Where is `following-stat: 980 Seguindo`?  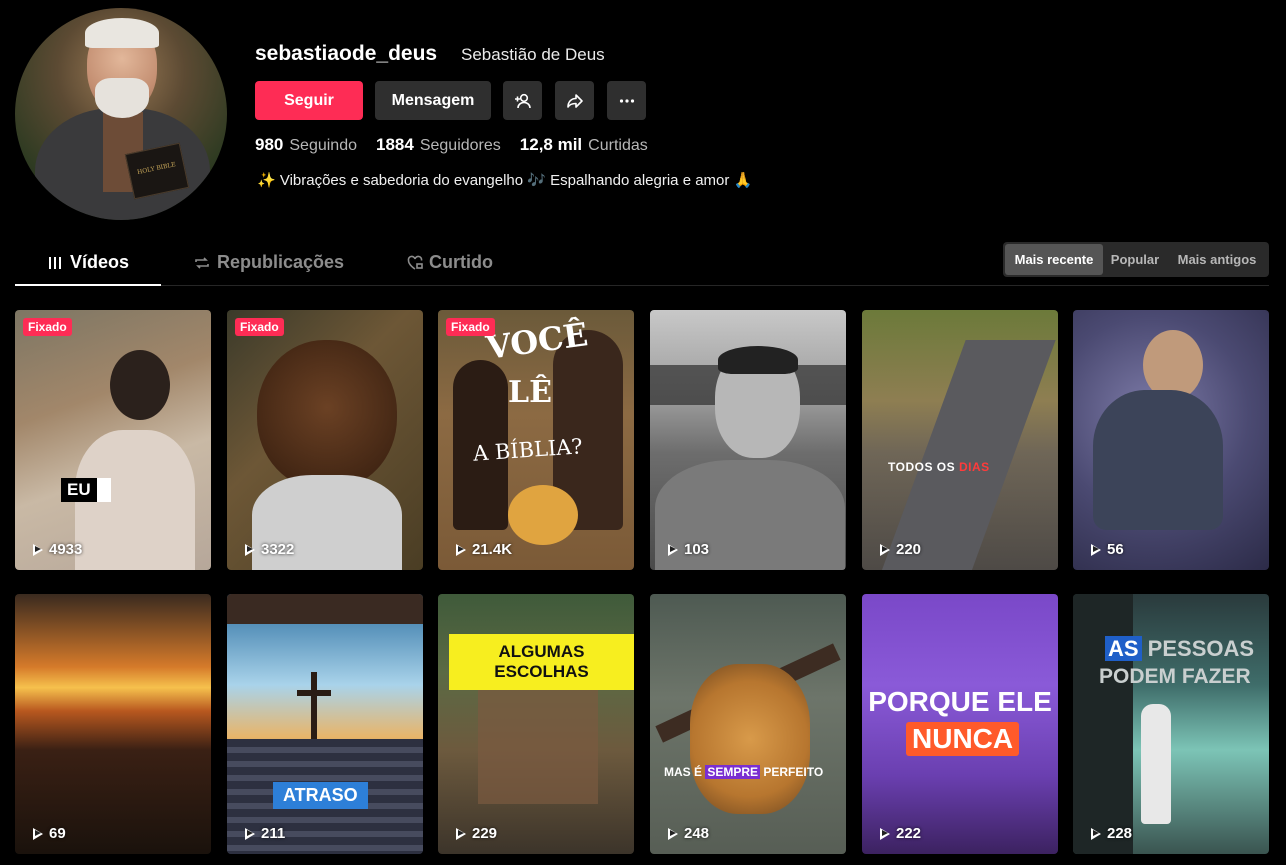 following-stat: 980 Seguindo is located at coordinates (306, 145).